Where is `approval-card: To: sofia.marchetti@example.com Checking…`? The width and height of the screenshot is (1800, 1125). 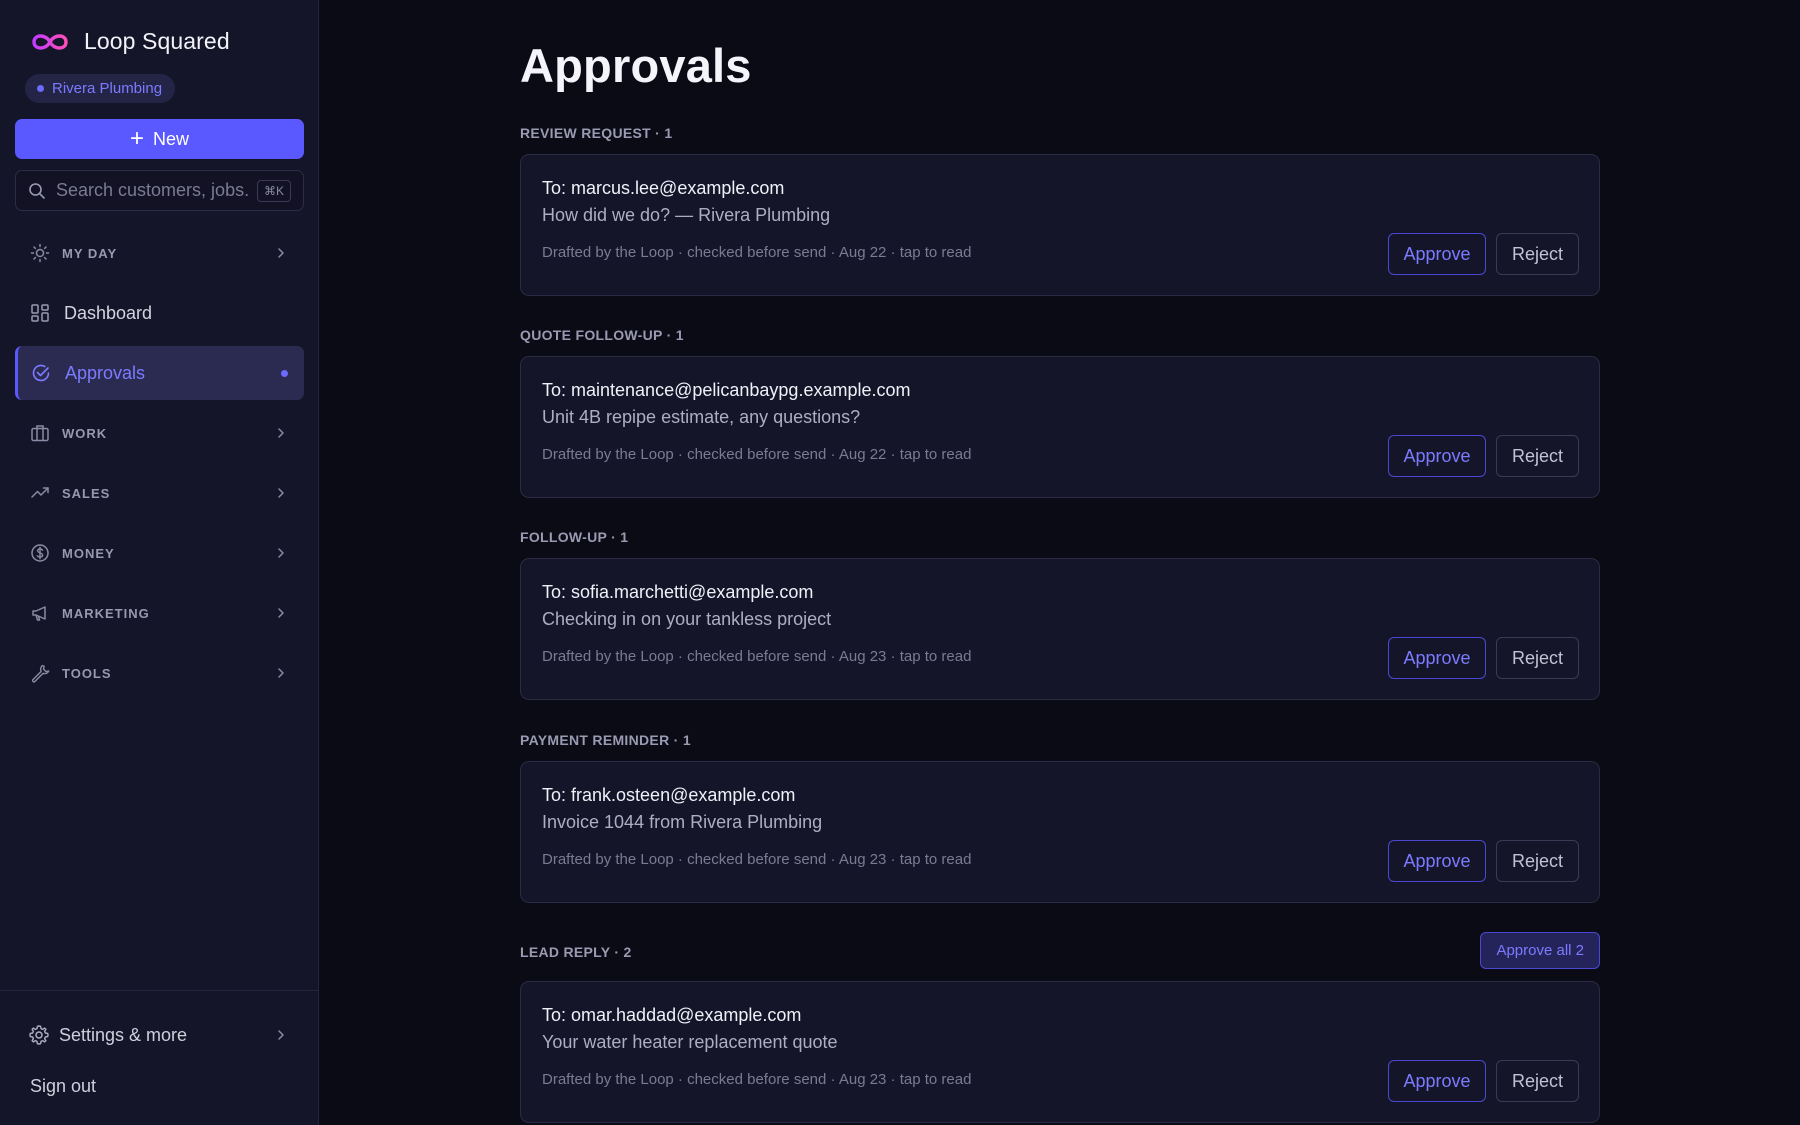 approval-card: To: sofia.marchetti@example.com Checking… is located at coordinates (1060, 629).